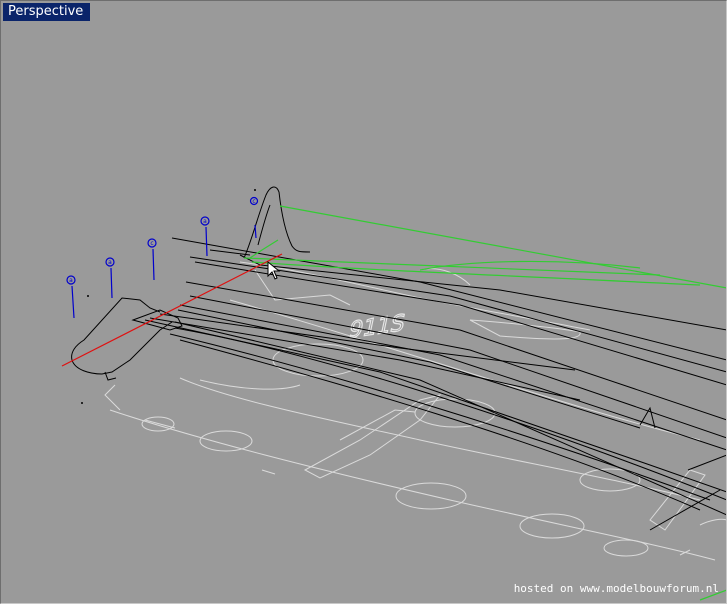 Image resolution: width=727 pixels, height=604 pixels. What do you see at coordinates (162, 241) in the screenshot?
I see `point-marker-labels: a a c a c` at bounding box center [162, 241].